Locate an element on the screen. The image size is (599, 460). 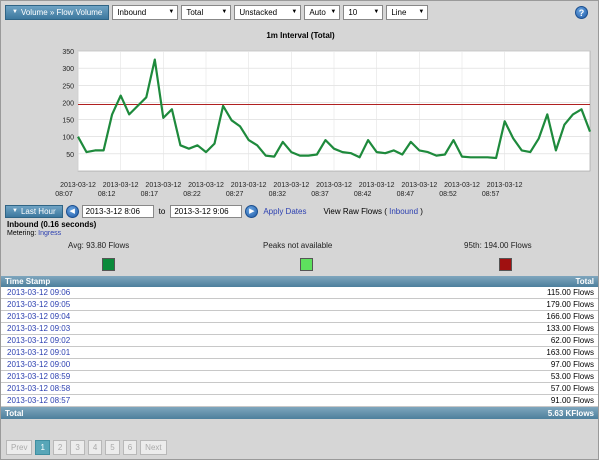
last-hour-label: Last Hour is located at coordinates (38, 211).